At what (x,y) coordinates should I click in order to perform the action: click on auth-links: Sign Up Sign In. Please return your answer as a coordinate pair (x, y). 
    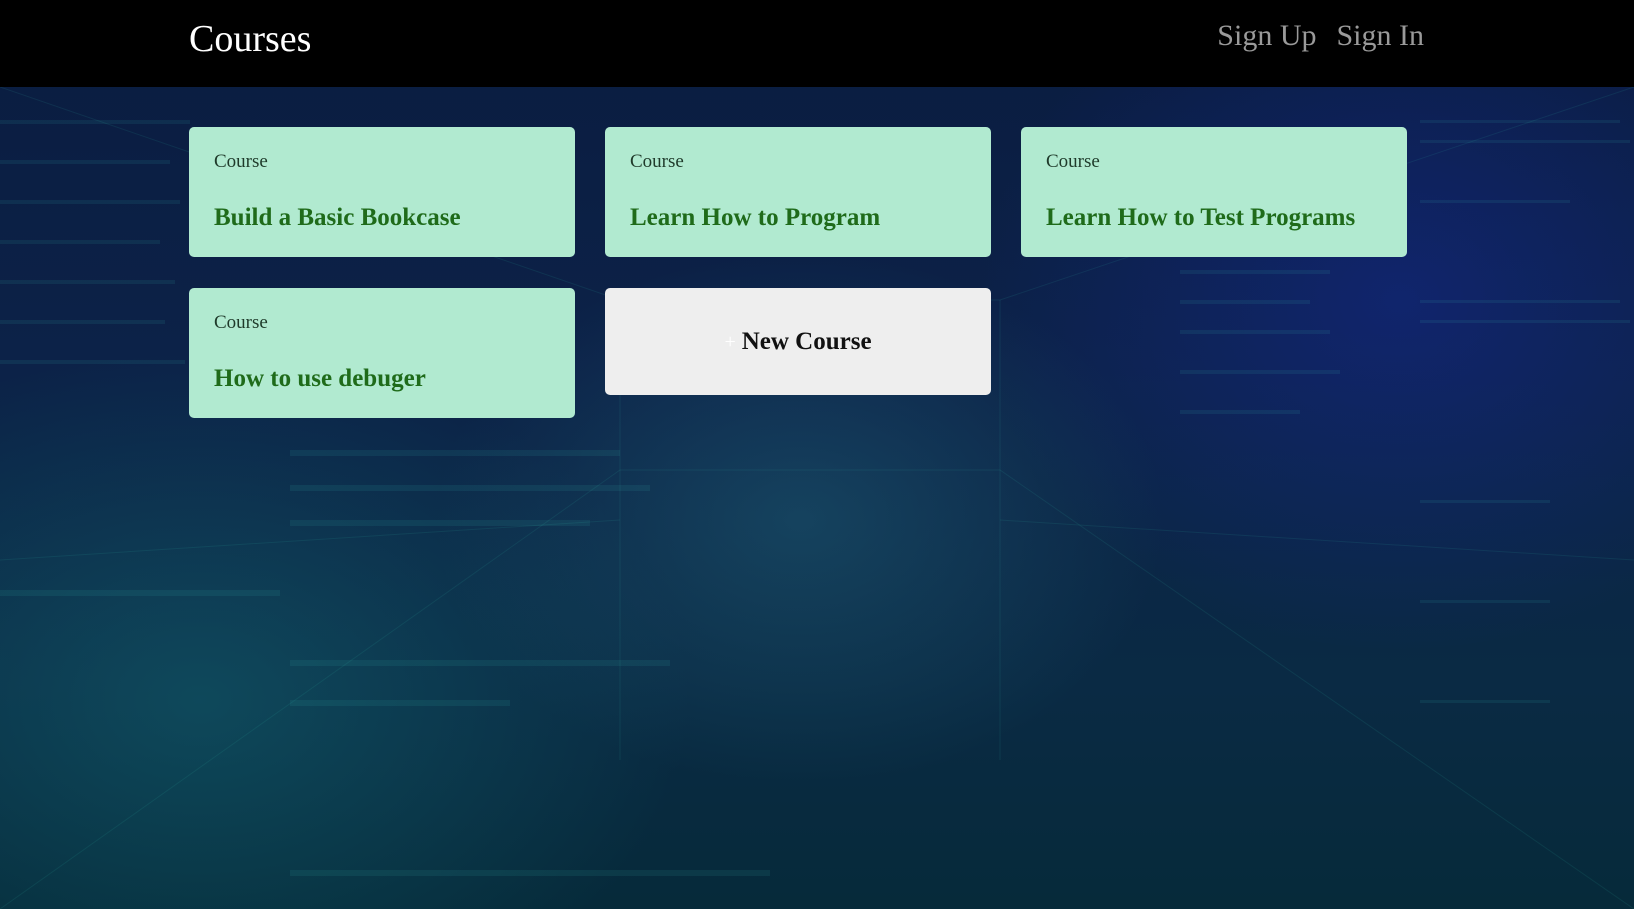
    Looking at the image, I should click on (1320, 36).